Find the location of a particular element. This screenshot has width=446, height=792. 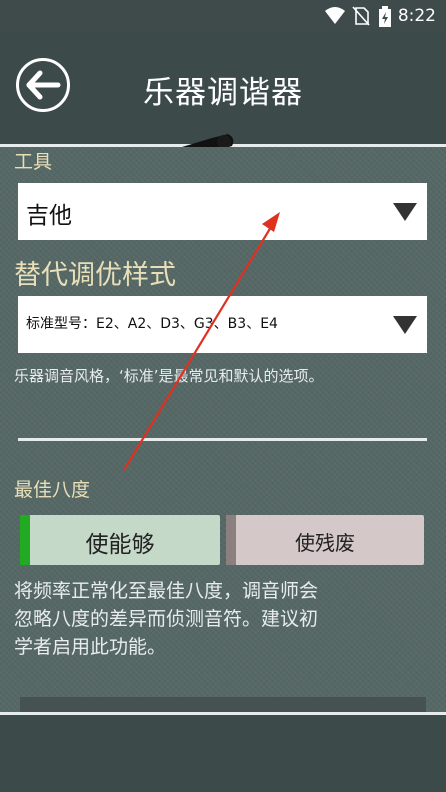

alt-tuning-label: 替代调优样式 is located at coordinates (95, 275).